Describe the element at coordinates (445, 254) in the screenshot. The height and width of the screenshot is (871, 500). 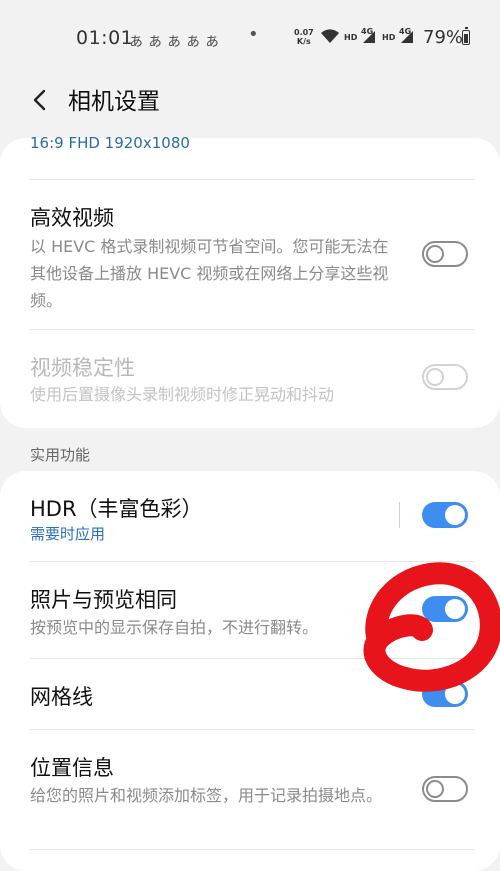
I see `efficient-video-switch` at that location.